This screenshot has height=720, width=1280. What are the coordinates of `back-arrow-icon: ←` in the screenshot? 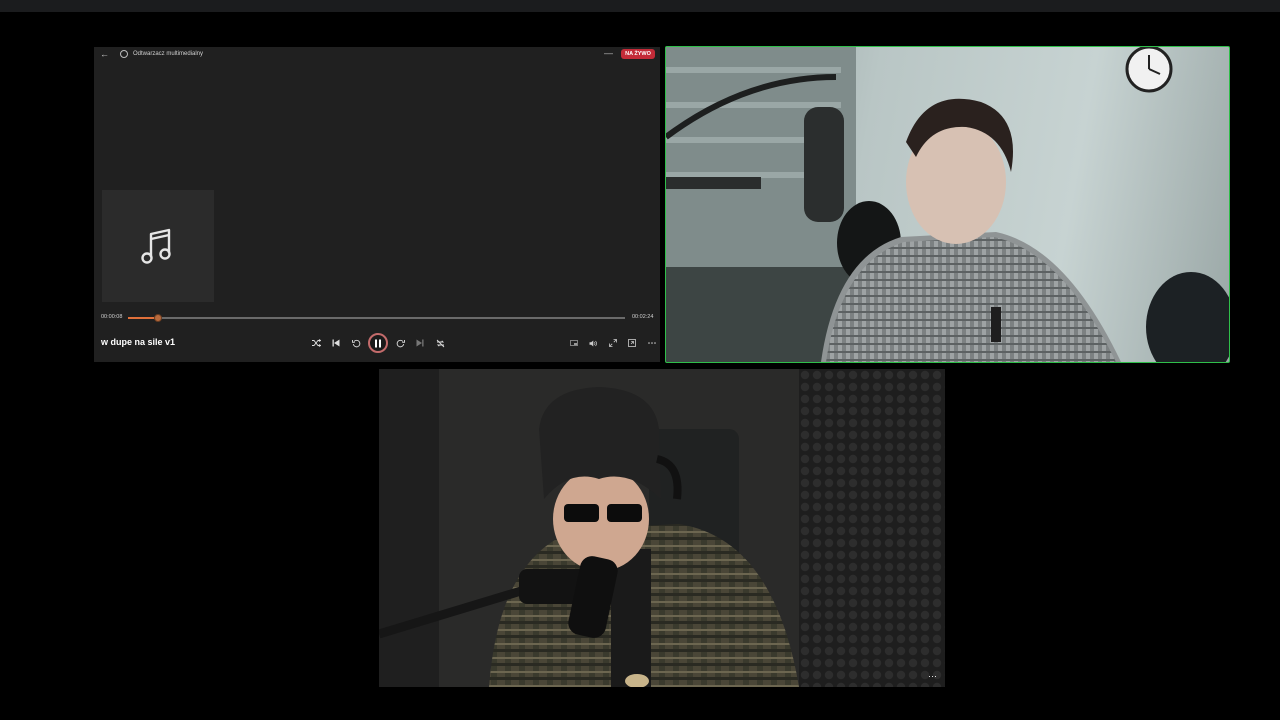 It's located at (104, 54).